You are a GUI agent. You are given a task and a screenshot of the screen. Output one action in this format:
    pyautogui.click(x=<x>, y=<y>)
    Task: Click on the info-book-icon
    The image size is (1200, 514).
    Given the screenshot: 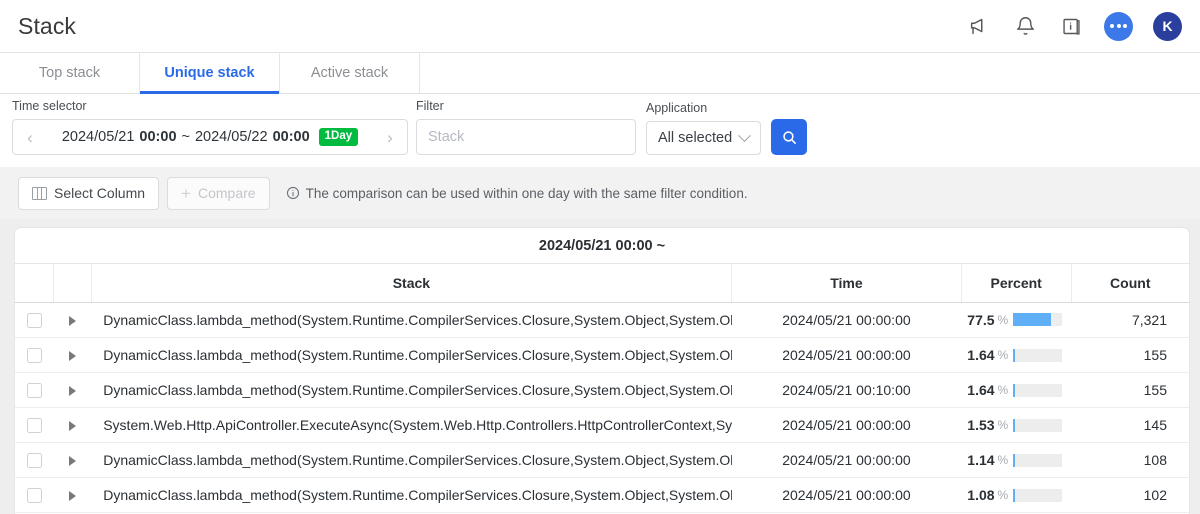 What is the action you would take?
    pyautogui.click(x=1071, y=26)
    